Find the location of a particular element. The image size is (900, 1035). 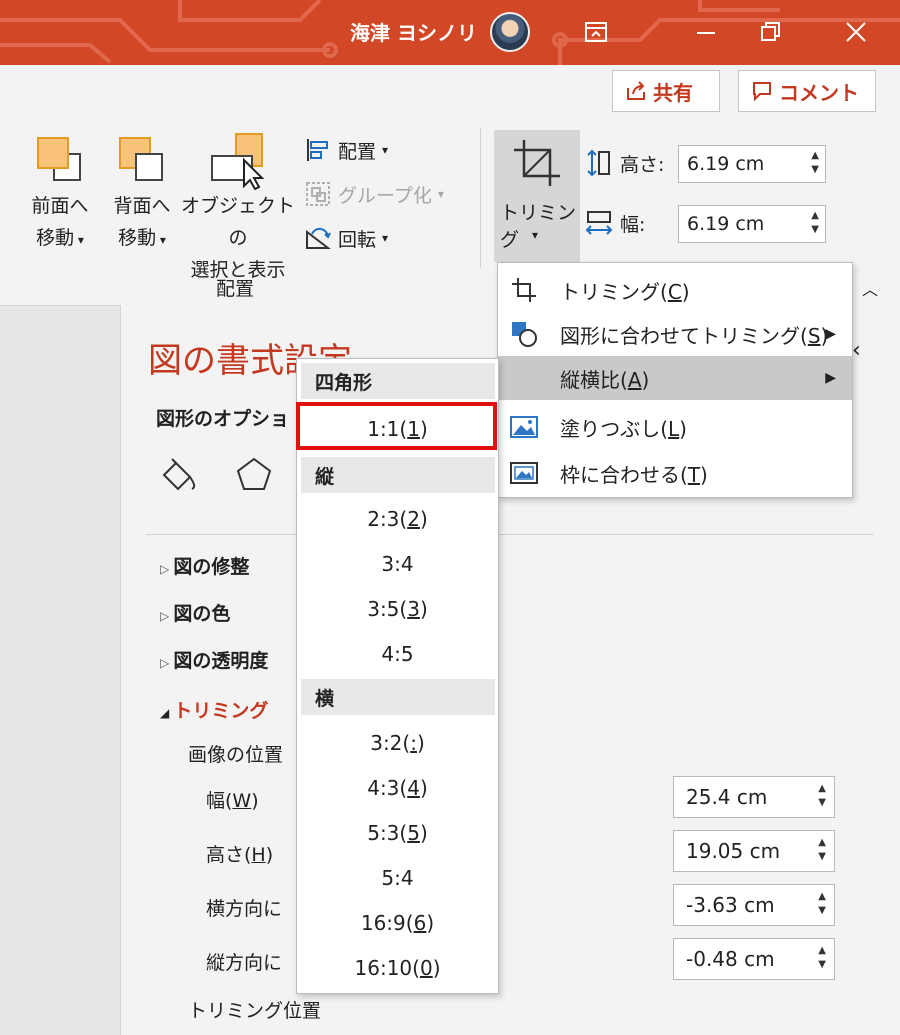

ratio-2-3: 2:3(2) is located at coordinates (397, 519).